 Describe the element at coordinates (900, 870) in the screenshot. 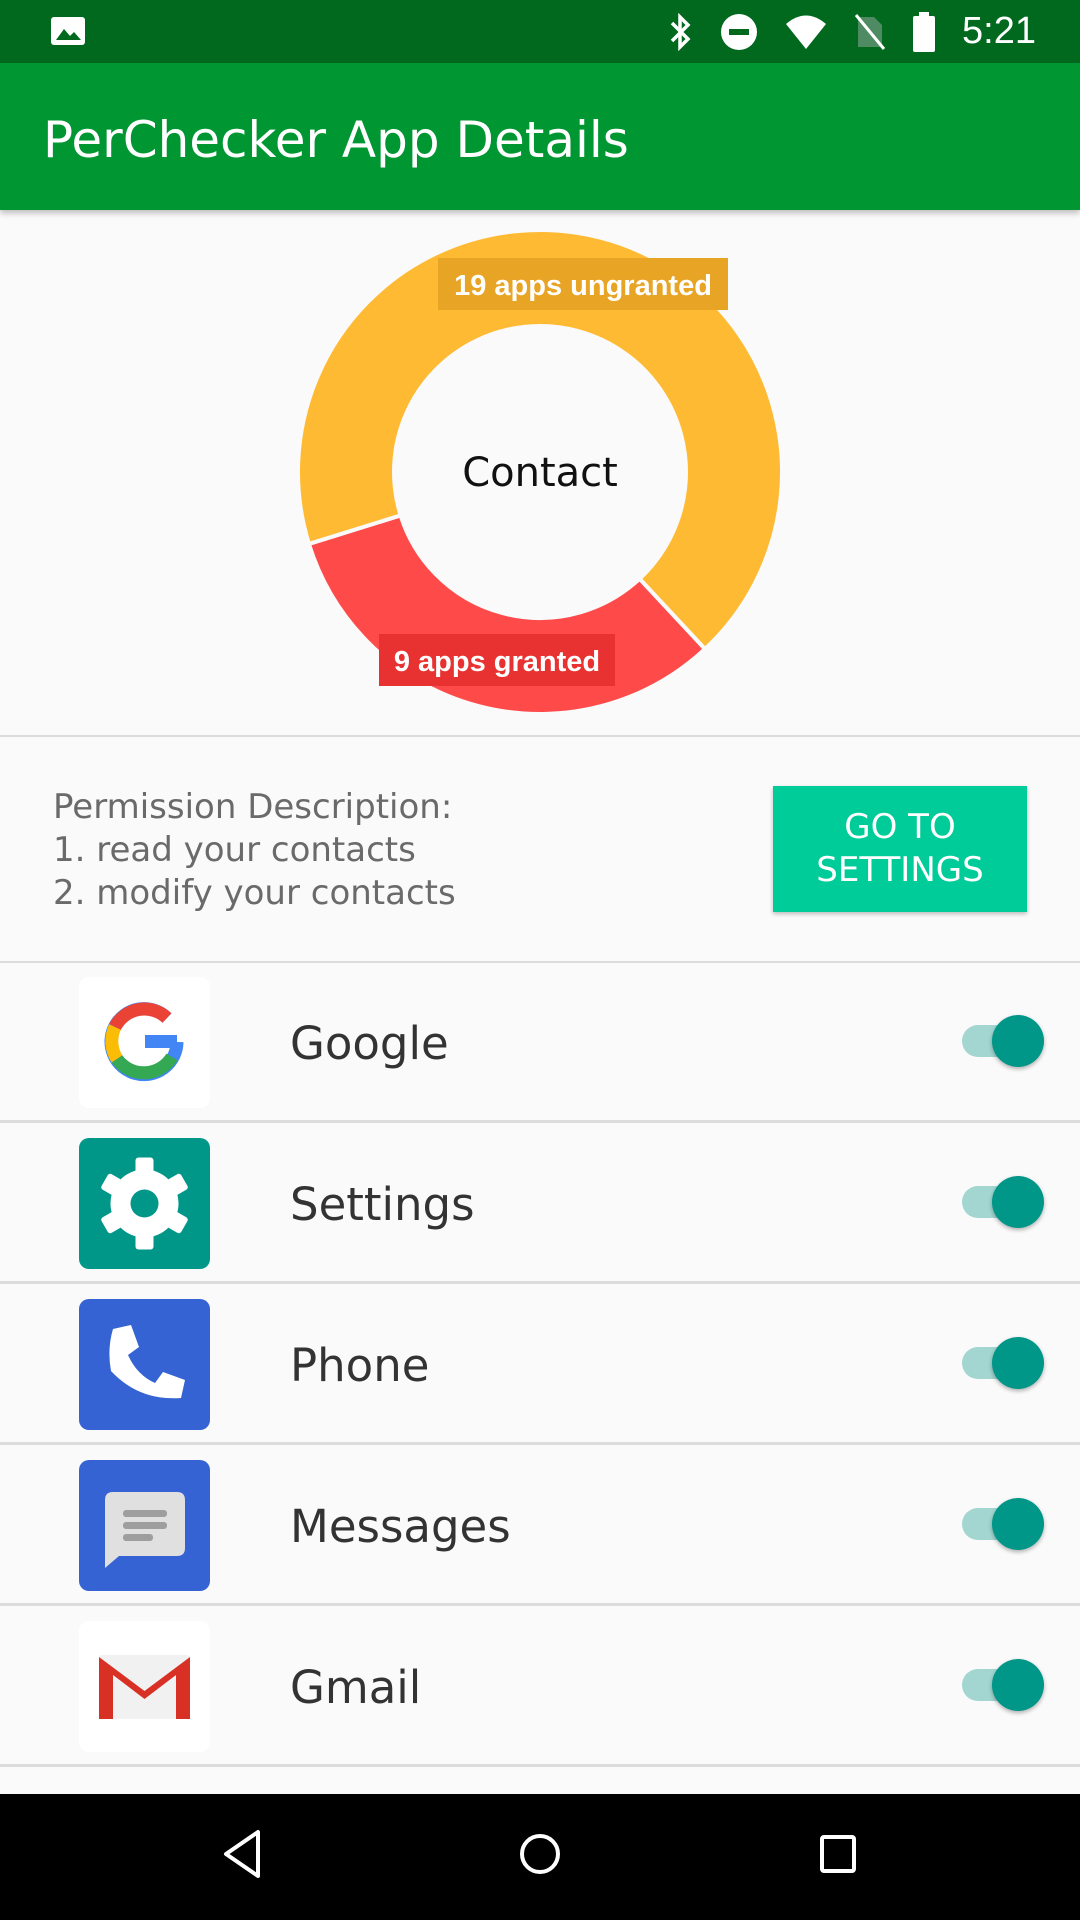

I see `go-to-settings-line-2: SETTINGS` at that location.